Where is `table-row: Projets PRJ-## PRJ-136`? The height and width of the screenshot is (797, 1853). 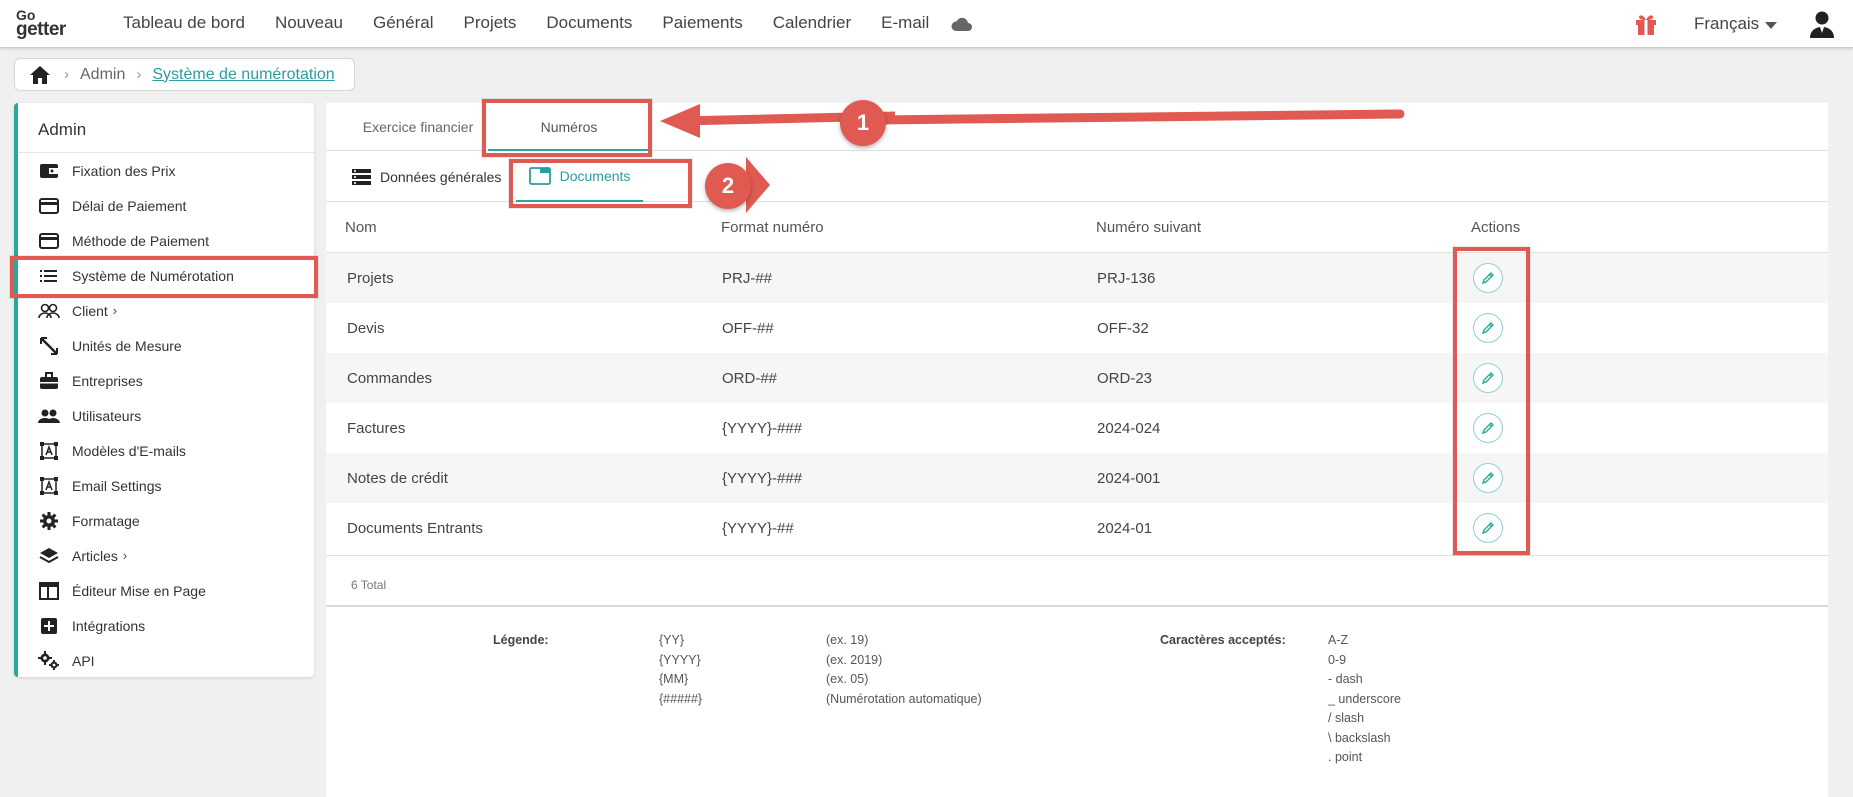 table-row: Projets PRJ-## PRJ-136 is located at coordinates (1077, 278).